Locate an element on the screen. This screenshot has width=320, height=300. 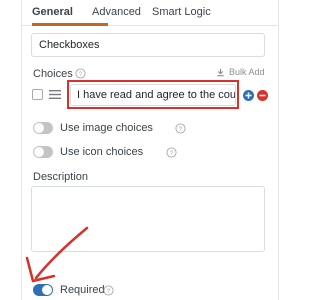
plus-circle-icon is located at coordinates (248, 95).